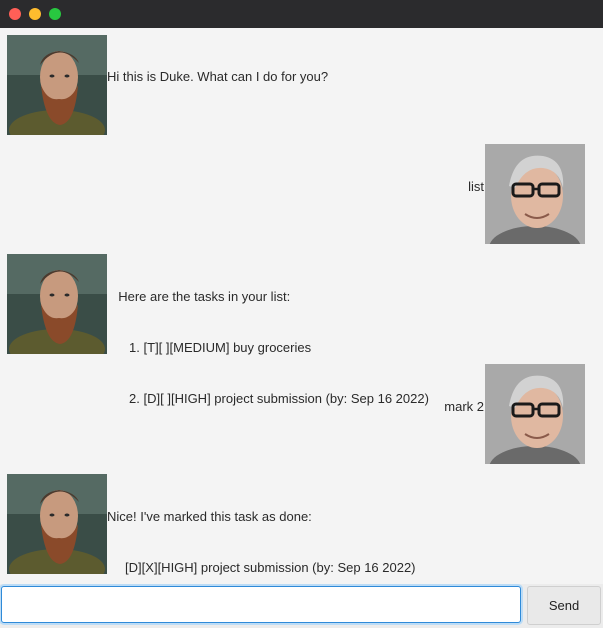 This screenshot has width=603, height=628. I want to click on message-line: mark 2, so click(464, 406).